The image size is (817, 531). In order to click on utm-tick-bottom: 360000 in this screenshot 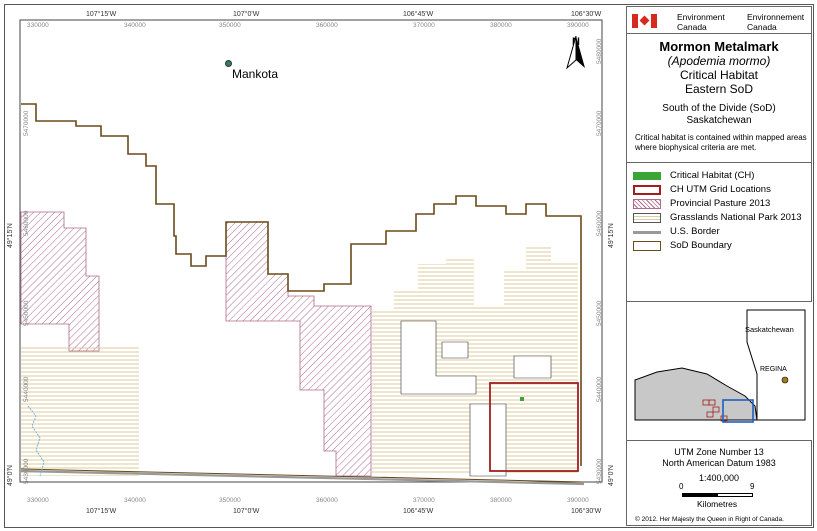, I will do `click(327, 500)`.